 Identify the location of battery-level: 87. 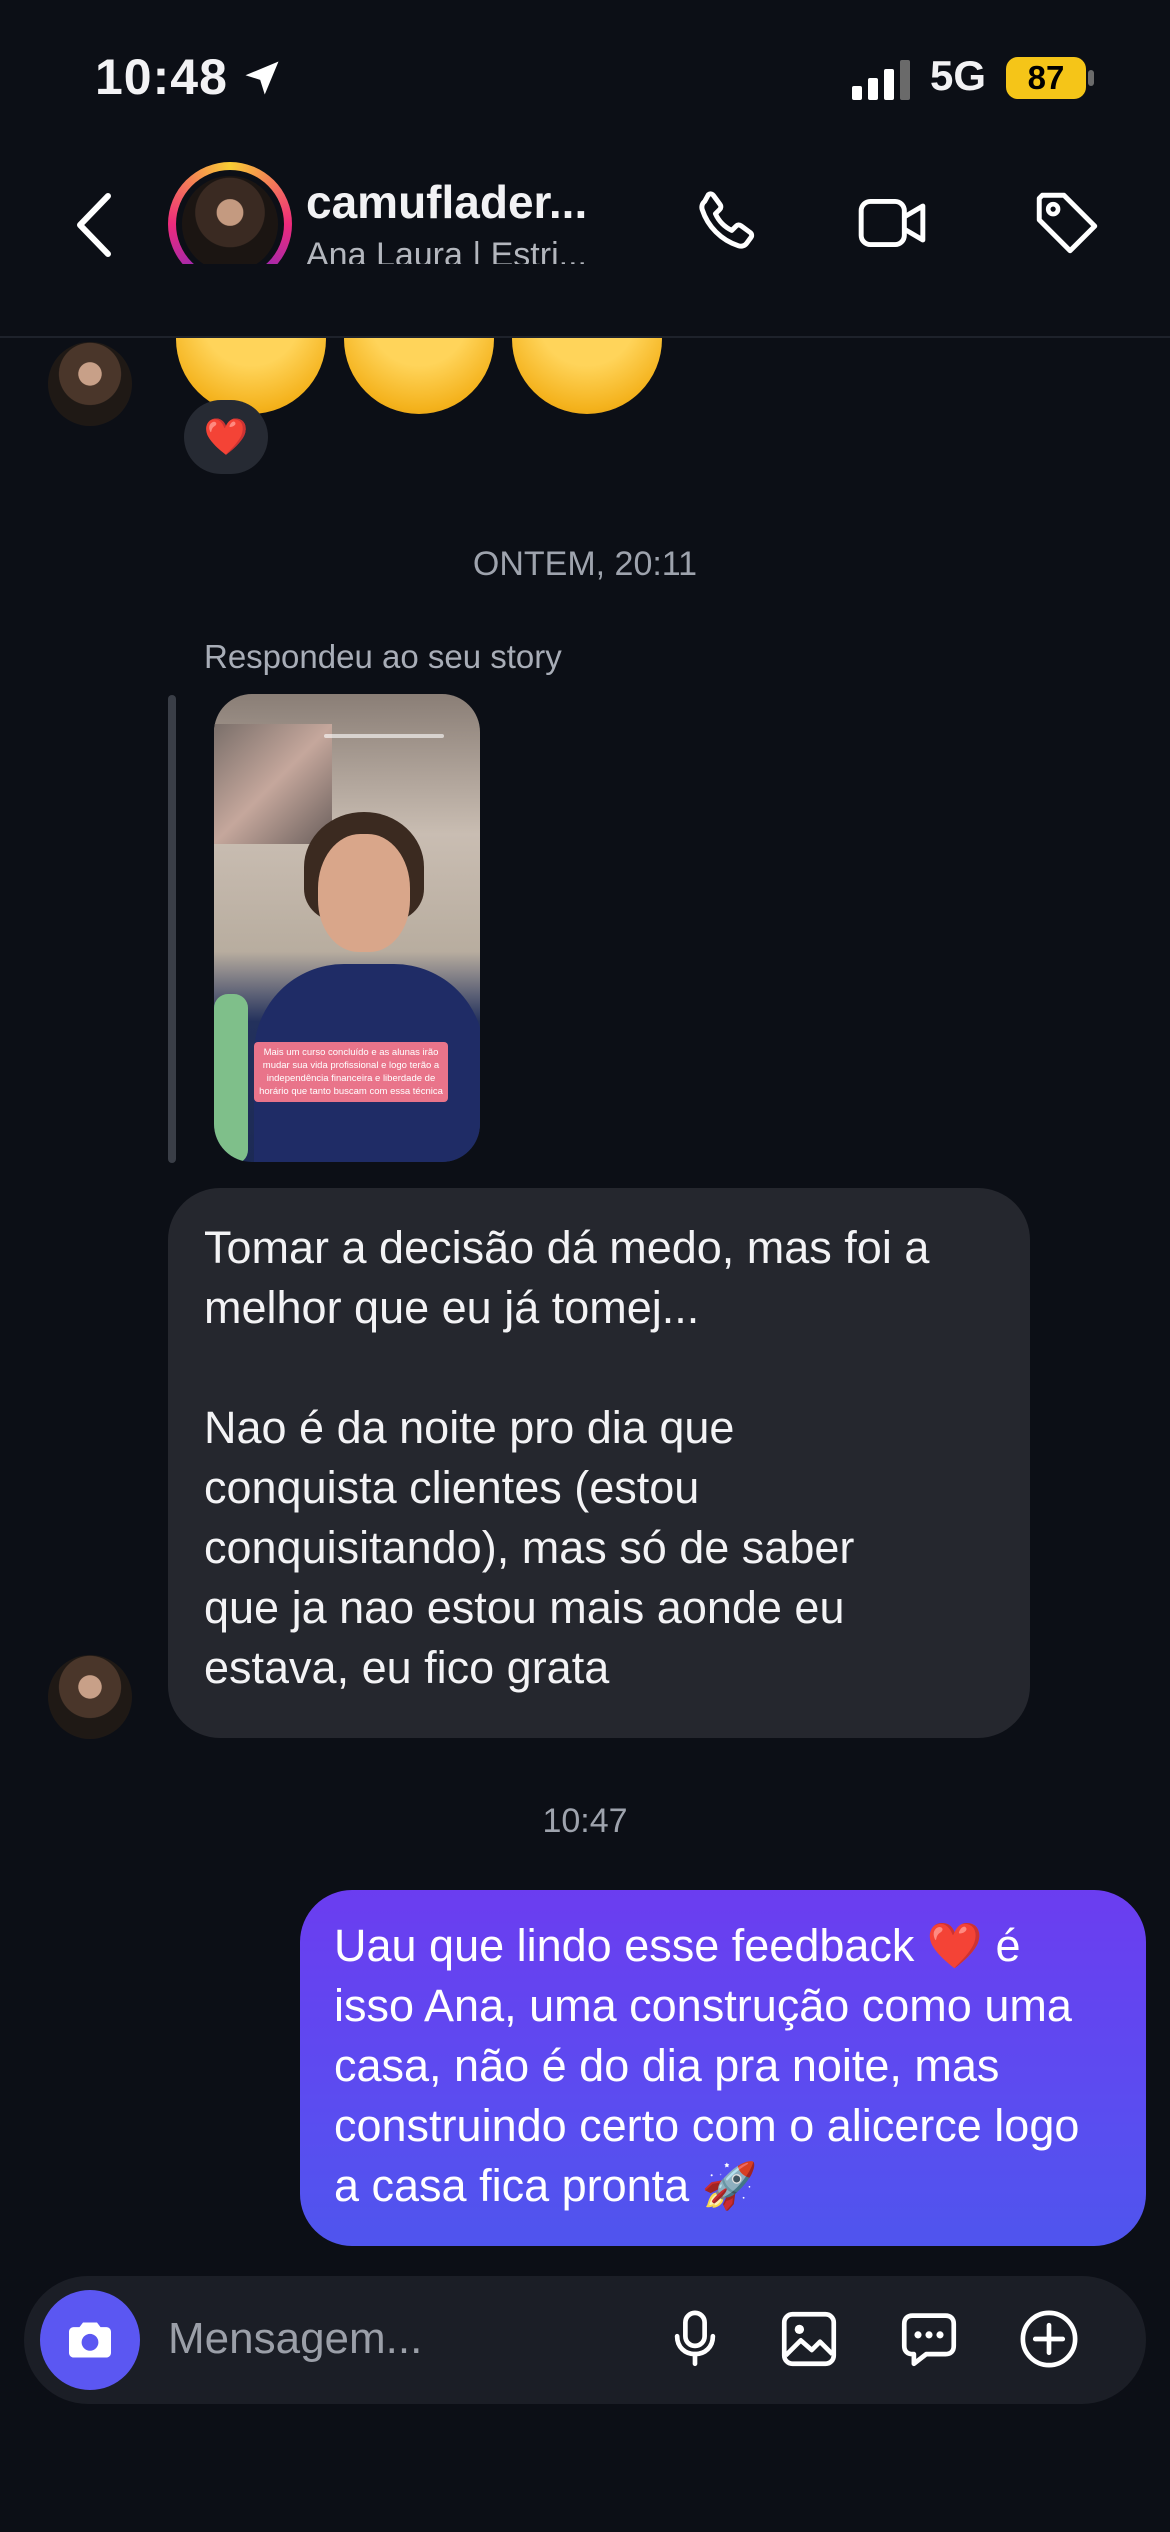
(1046, 78).